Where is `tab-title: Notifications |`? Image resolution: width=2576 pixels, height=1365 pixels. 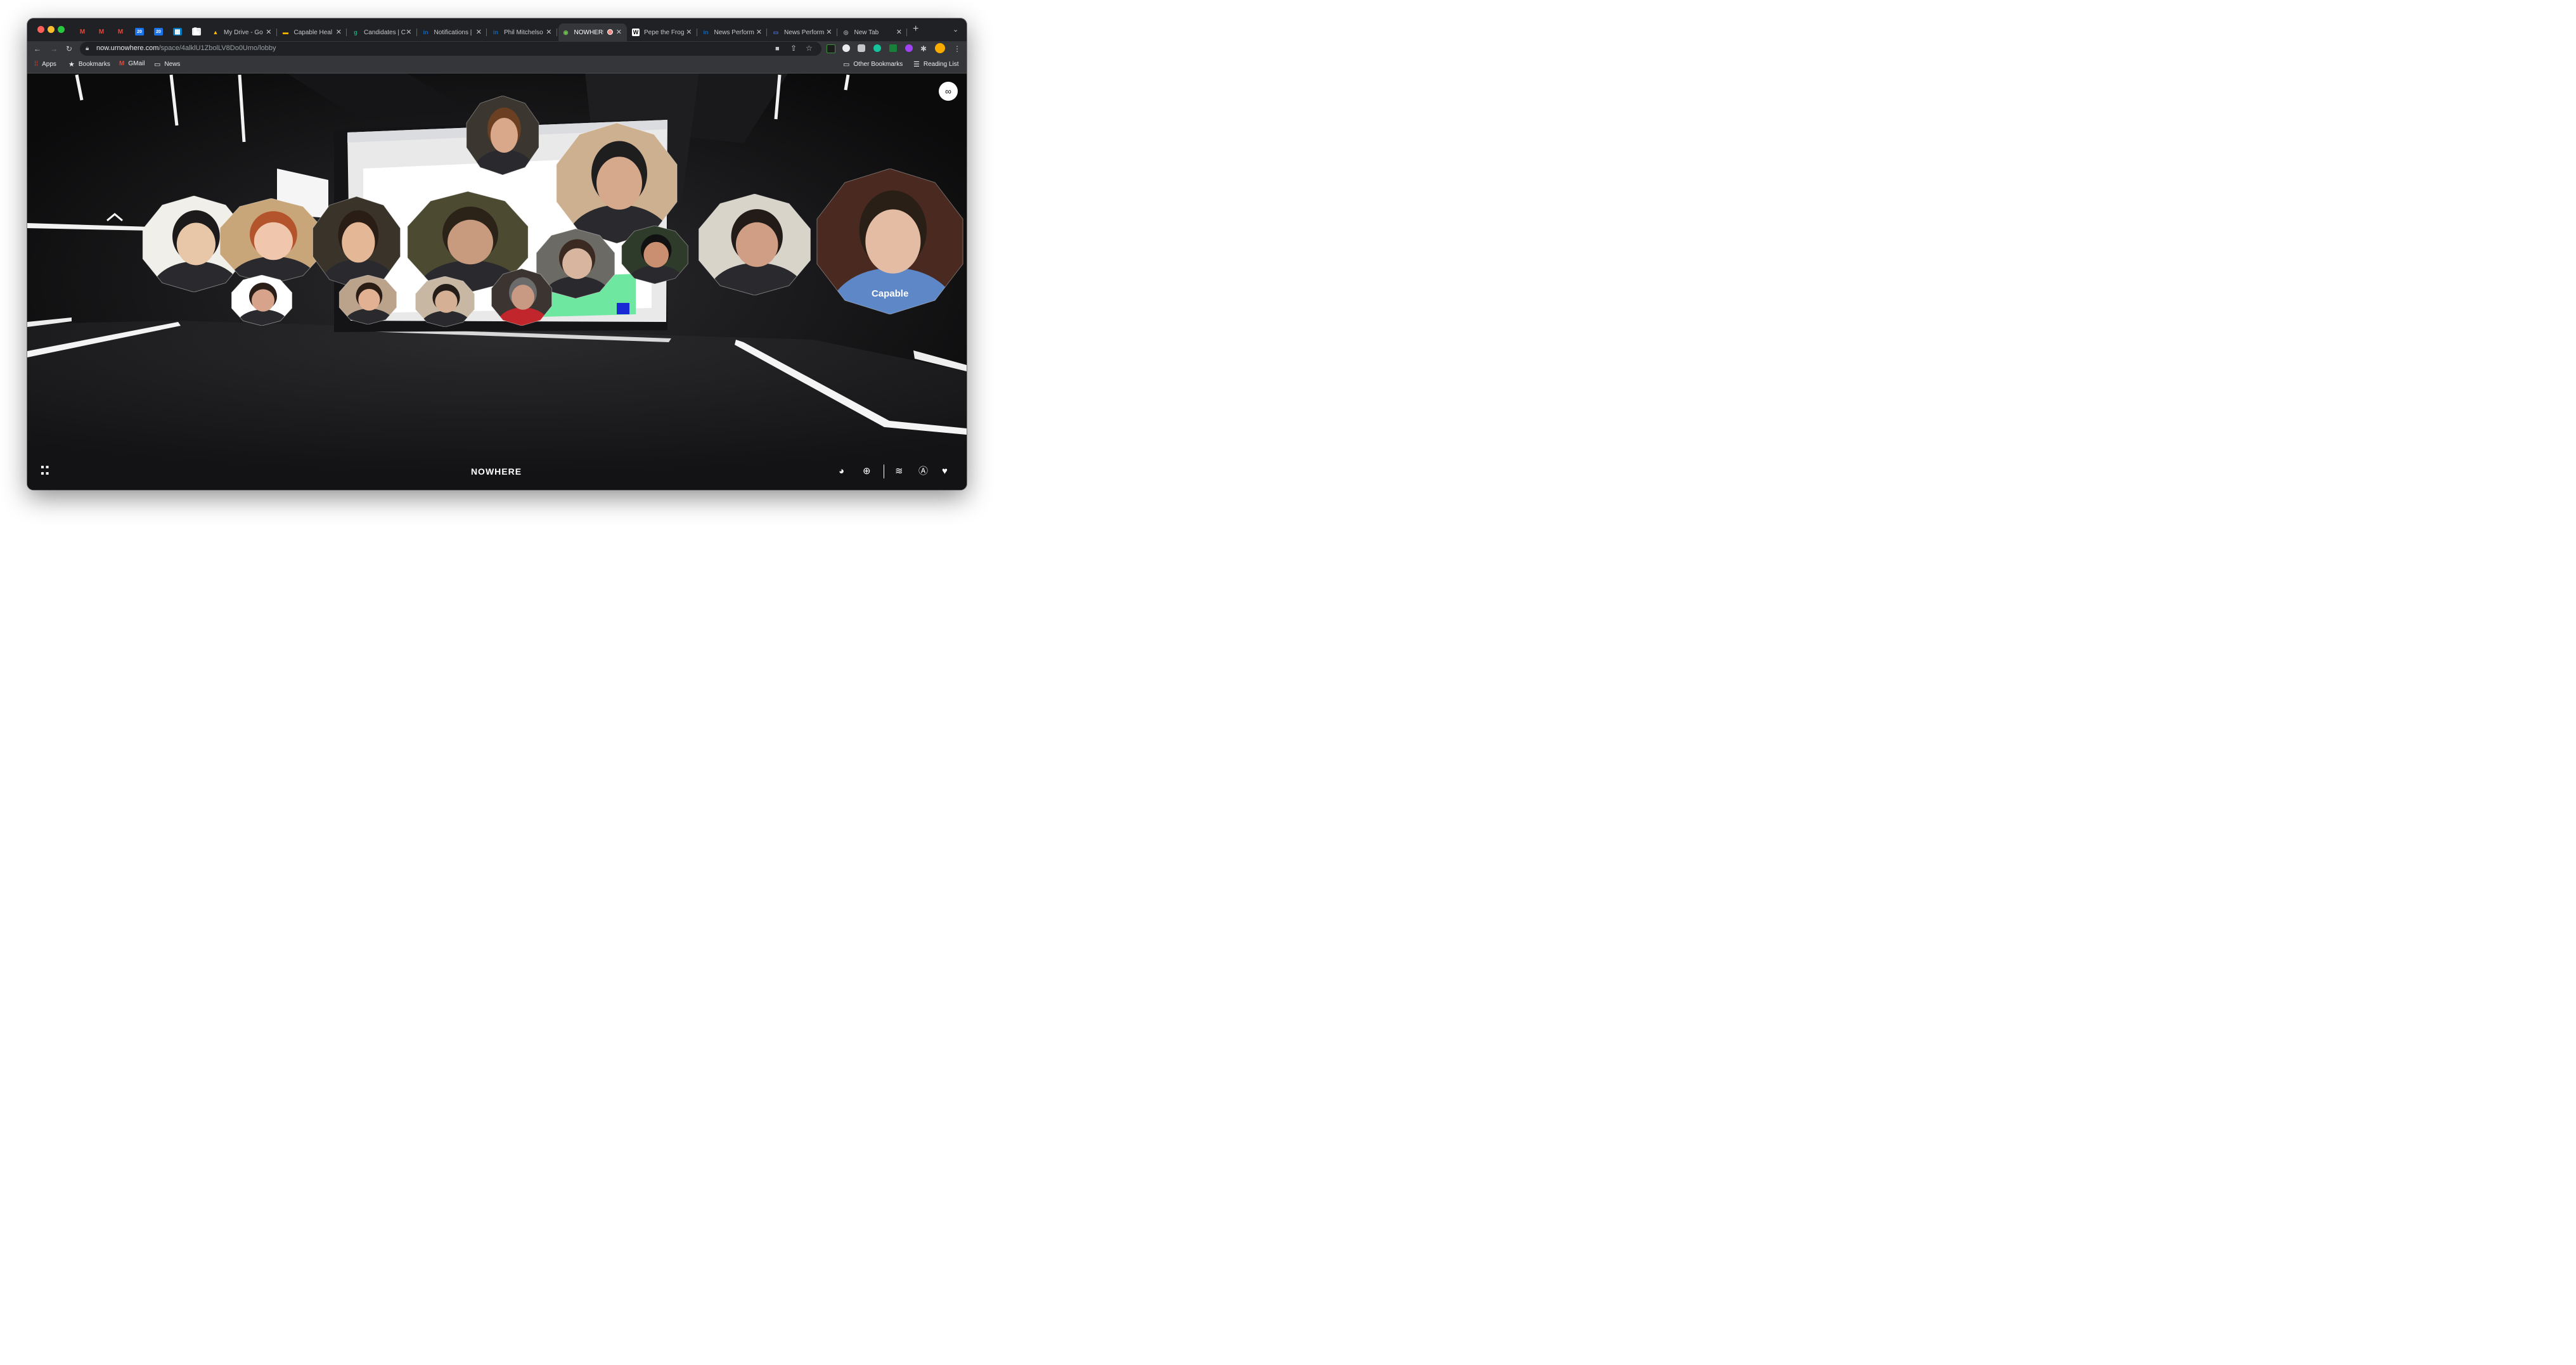 tab-title: Notifications | is located at coordinates (453, 32).